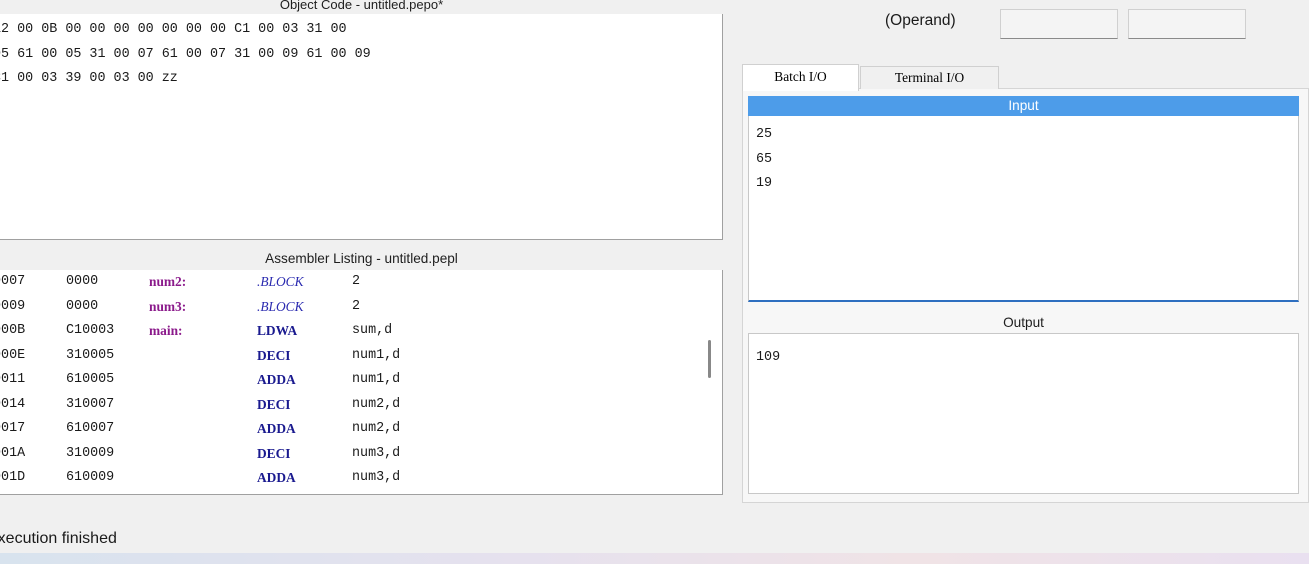 This screenshot has height=564, width=1309. I want to click on input-line: 65, so click(764, 159).